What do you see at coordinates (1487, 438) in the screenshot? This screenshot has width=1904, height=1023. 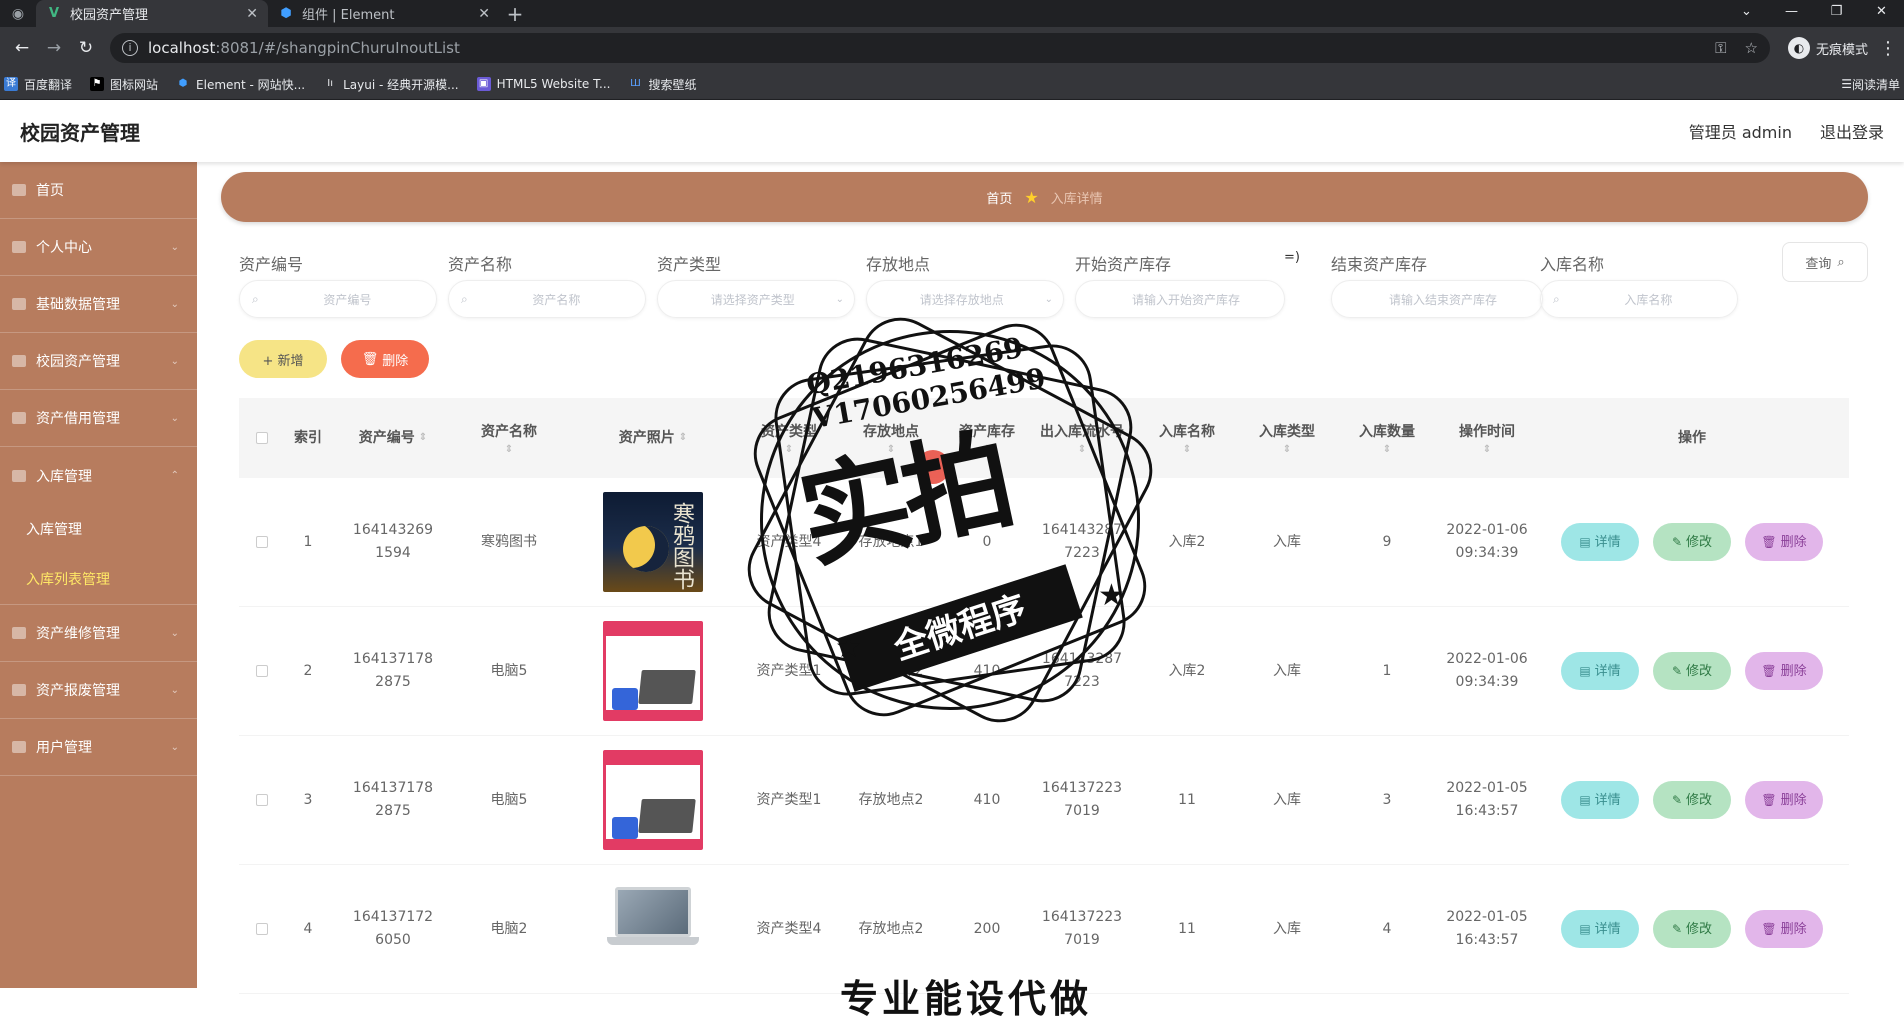 I see `col-time: 操作时间⇕` at bounding box center [1487, 438].